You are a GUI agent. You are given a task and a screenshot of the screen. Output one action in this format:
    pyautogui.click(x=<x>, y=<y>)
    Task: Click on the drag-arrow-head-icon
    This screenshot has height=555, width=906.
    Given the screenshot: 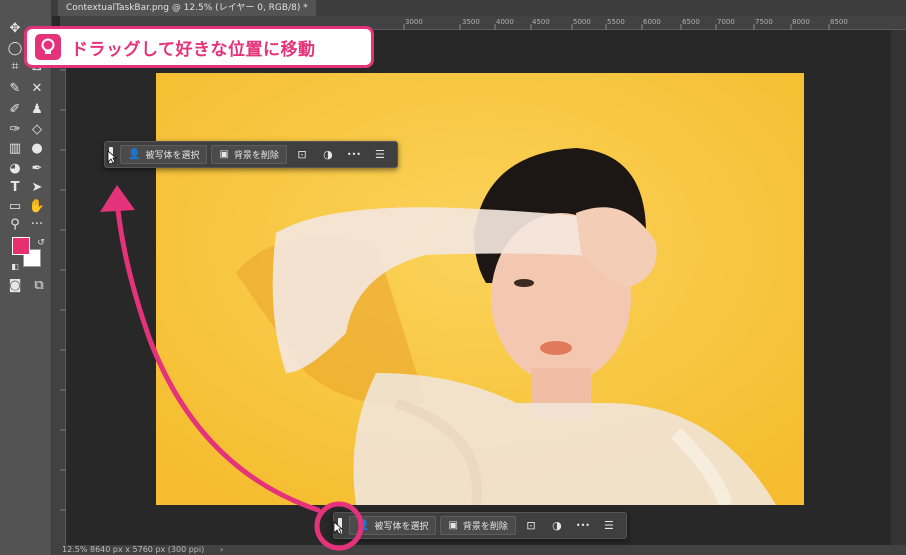 What is the action you would take?
    pyautogui.click(x=117, y=198)
    